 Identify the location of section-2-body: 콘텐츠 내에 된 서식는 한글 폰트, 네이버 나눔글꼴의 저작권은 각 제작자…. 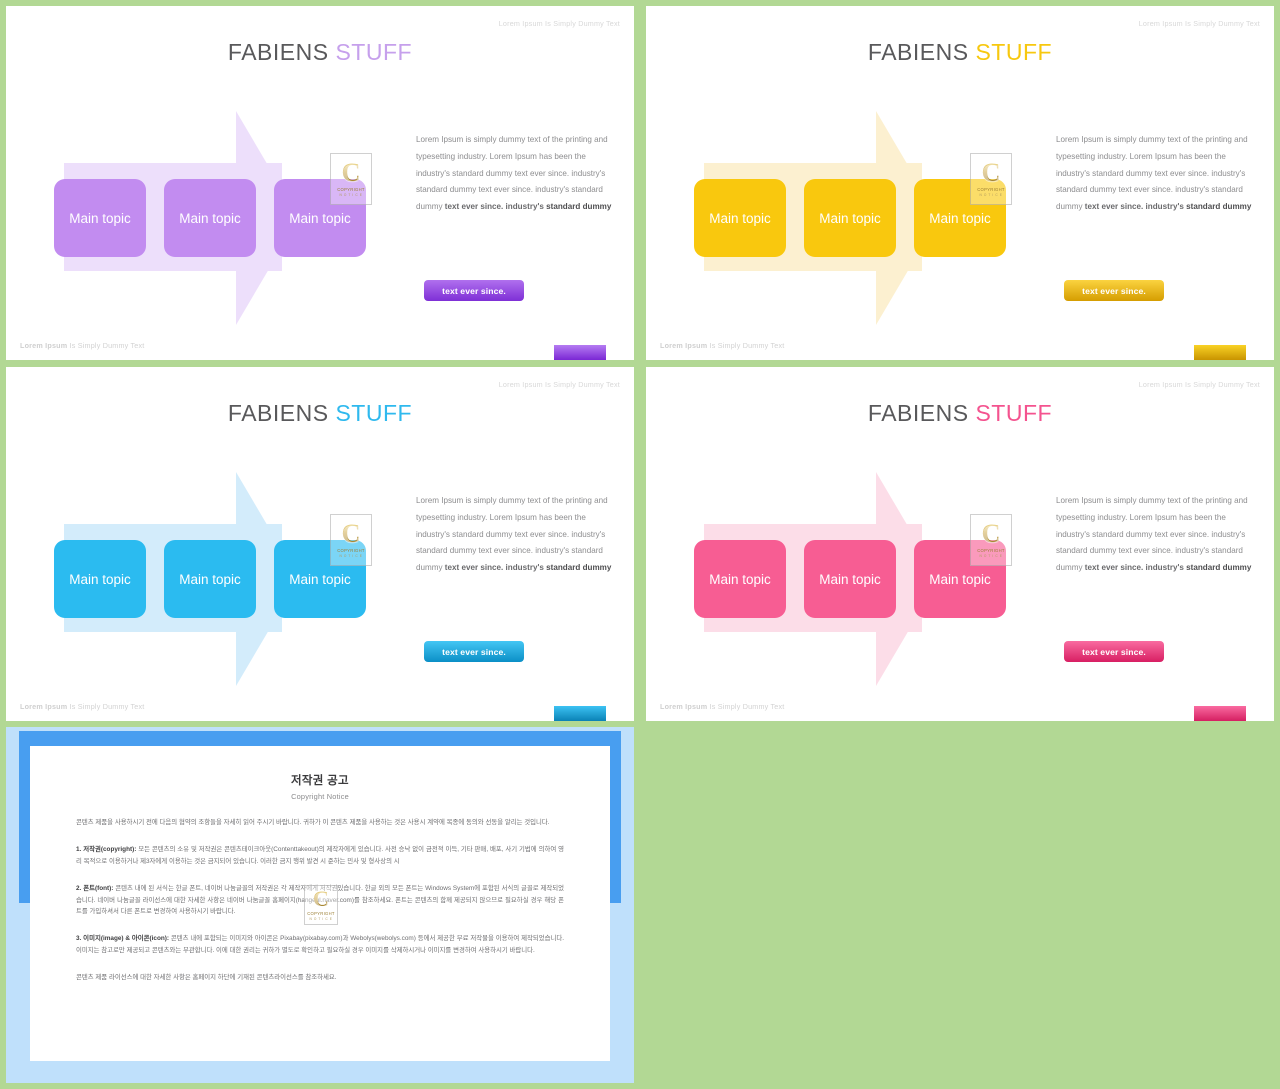
(320, 900).